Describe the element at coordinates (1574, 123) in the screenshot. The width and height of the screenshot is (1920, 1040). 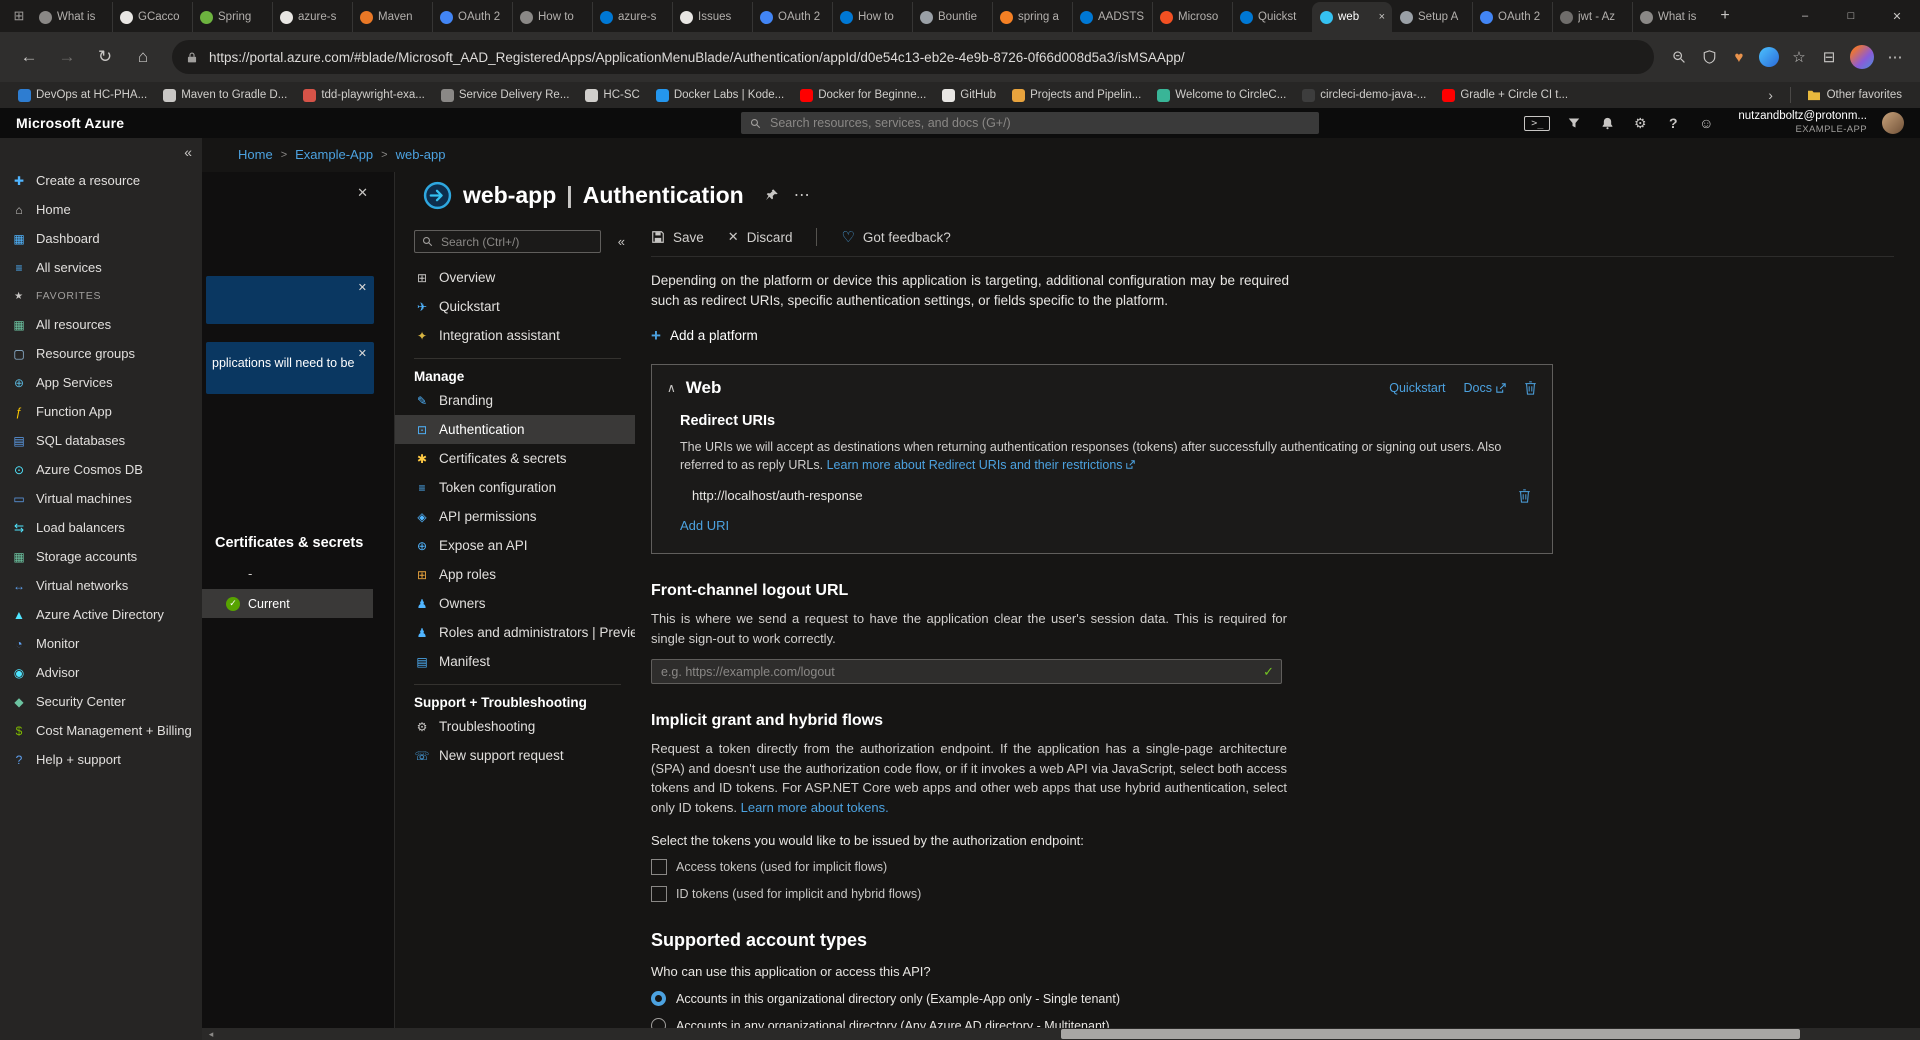
I see `directory-filter-icon` at that location.